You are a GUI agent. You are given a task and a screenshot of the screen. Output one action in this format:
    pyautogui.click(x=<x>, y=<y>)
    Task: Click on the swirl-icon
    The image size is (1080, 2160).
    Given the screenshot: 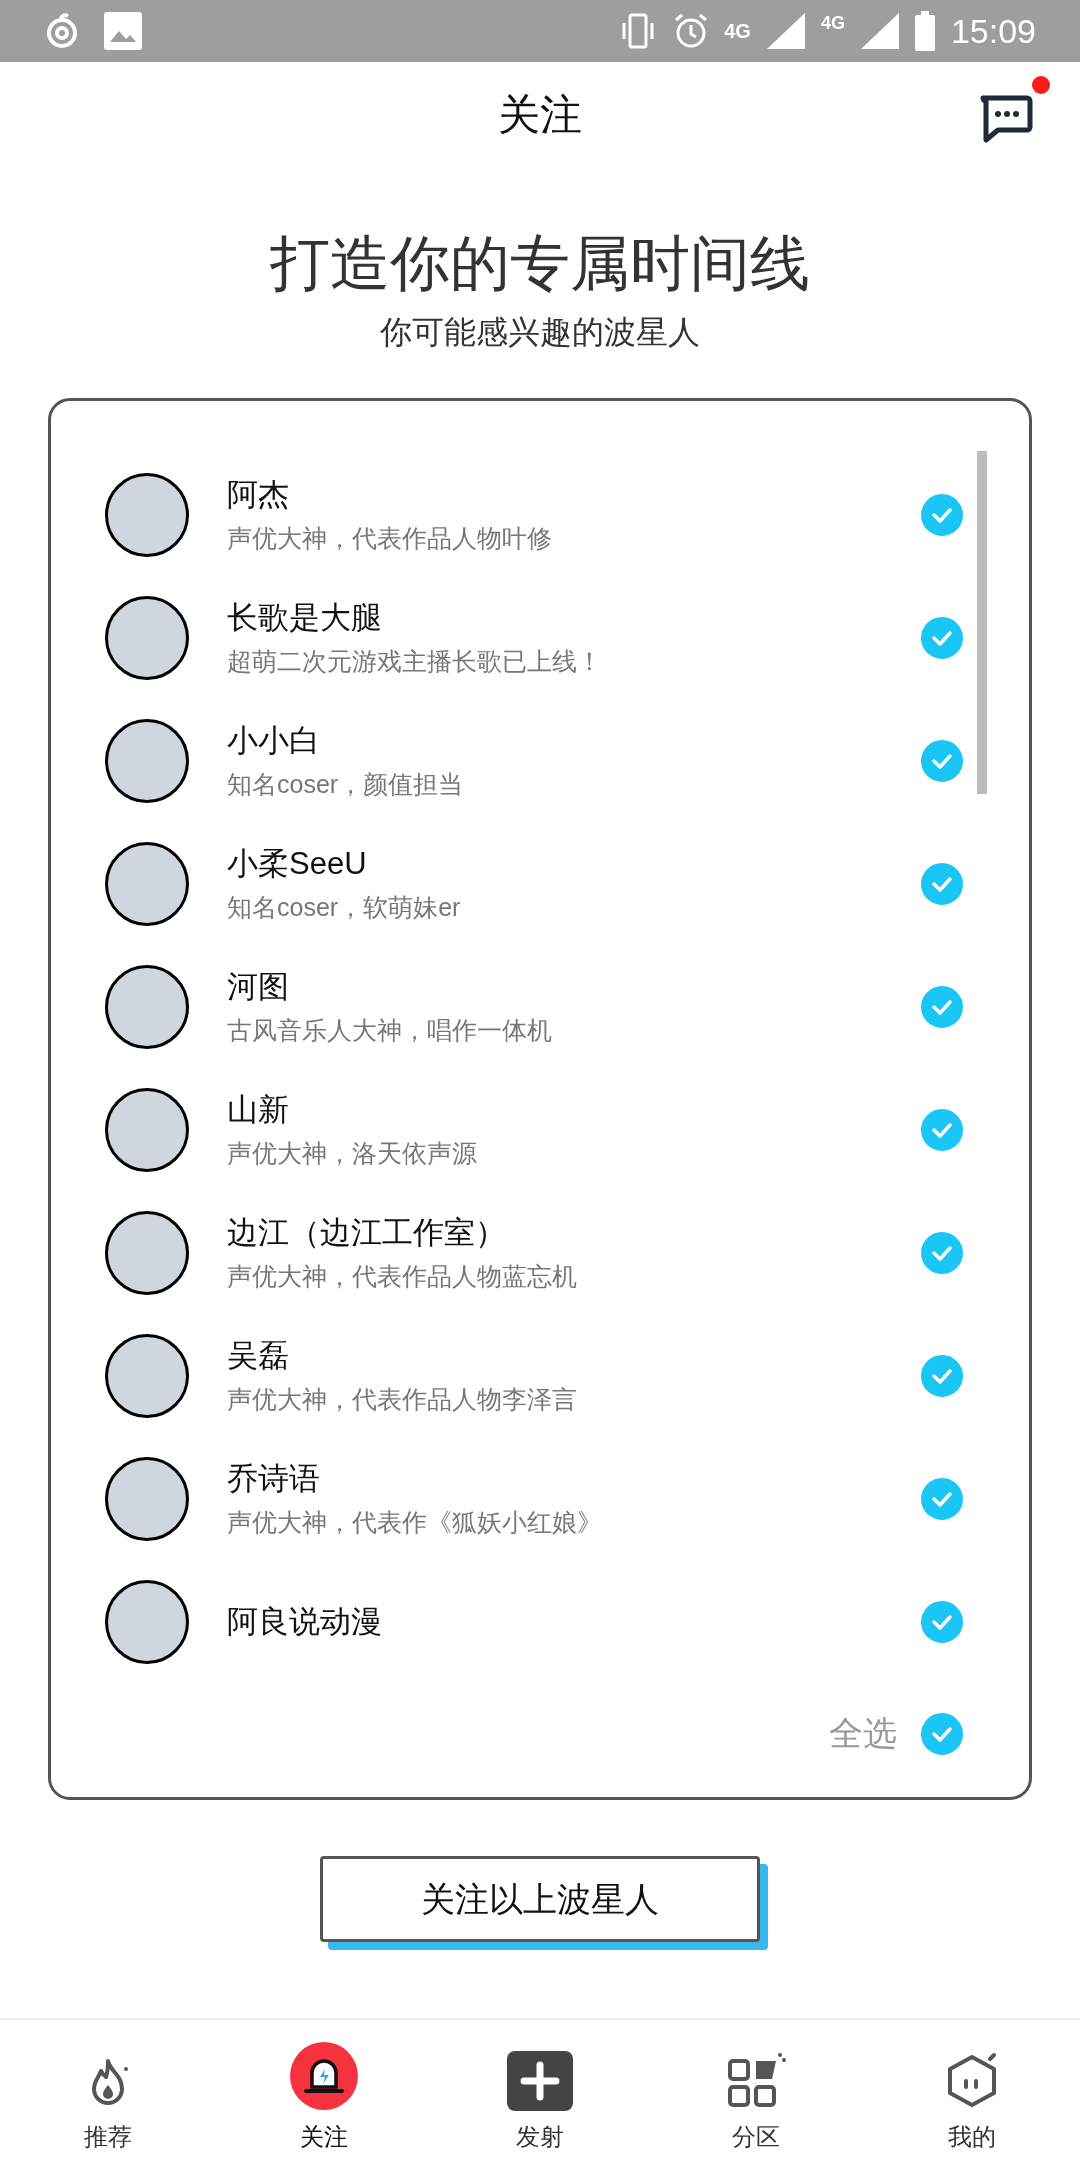 What is the action you would take?
    pyautogui.click(x=62, y=31)
    